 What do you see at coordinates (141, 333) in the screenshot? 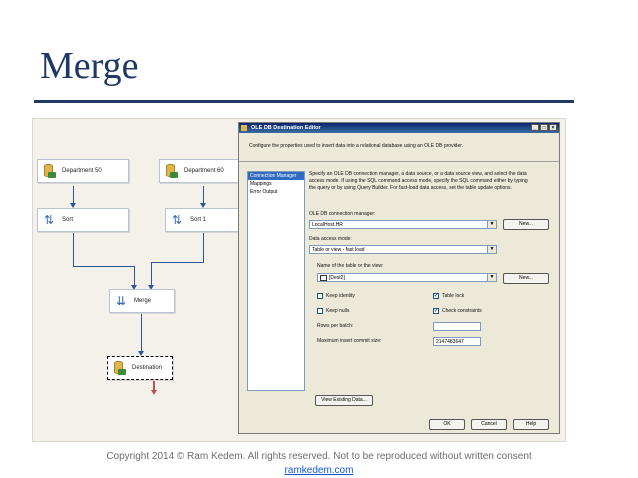
I see `connector-merge-destination` at bounding box center [141, 333].